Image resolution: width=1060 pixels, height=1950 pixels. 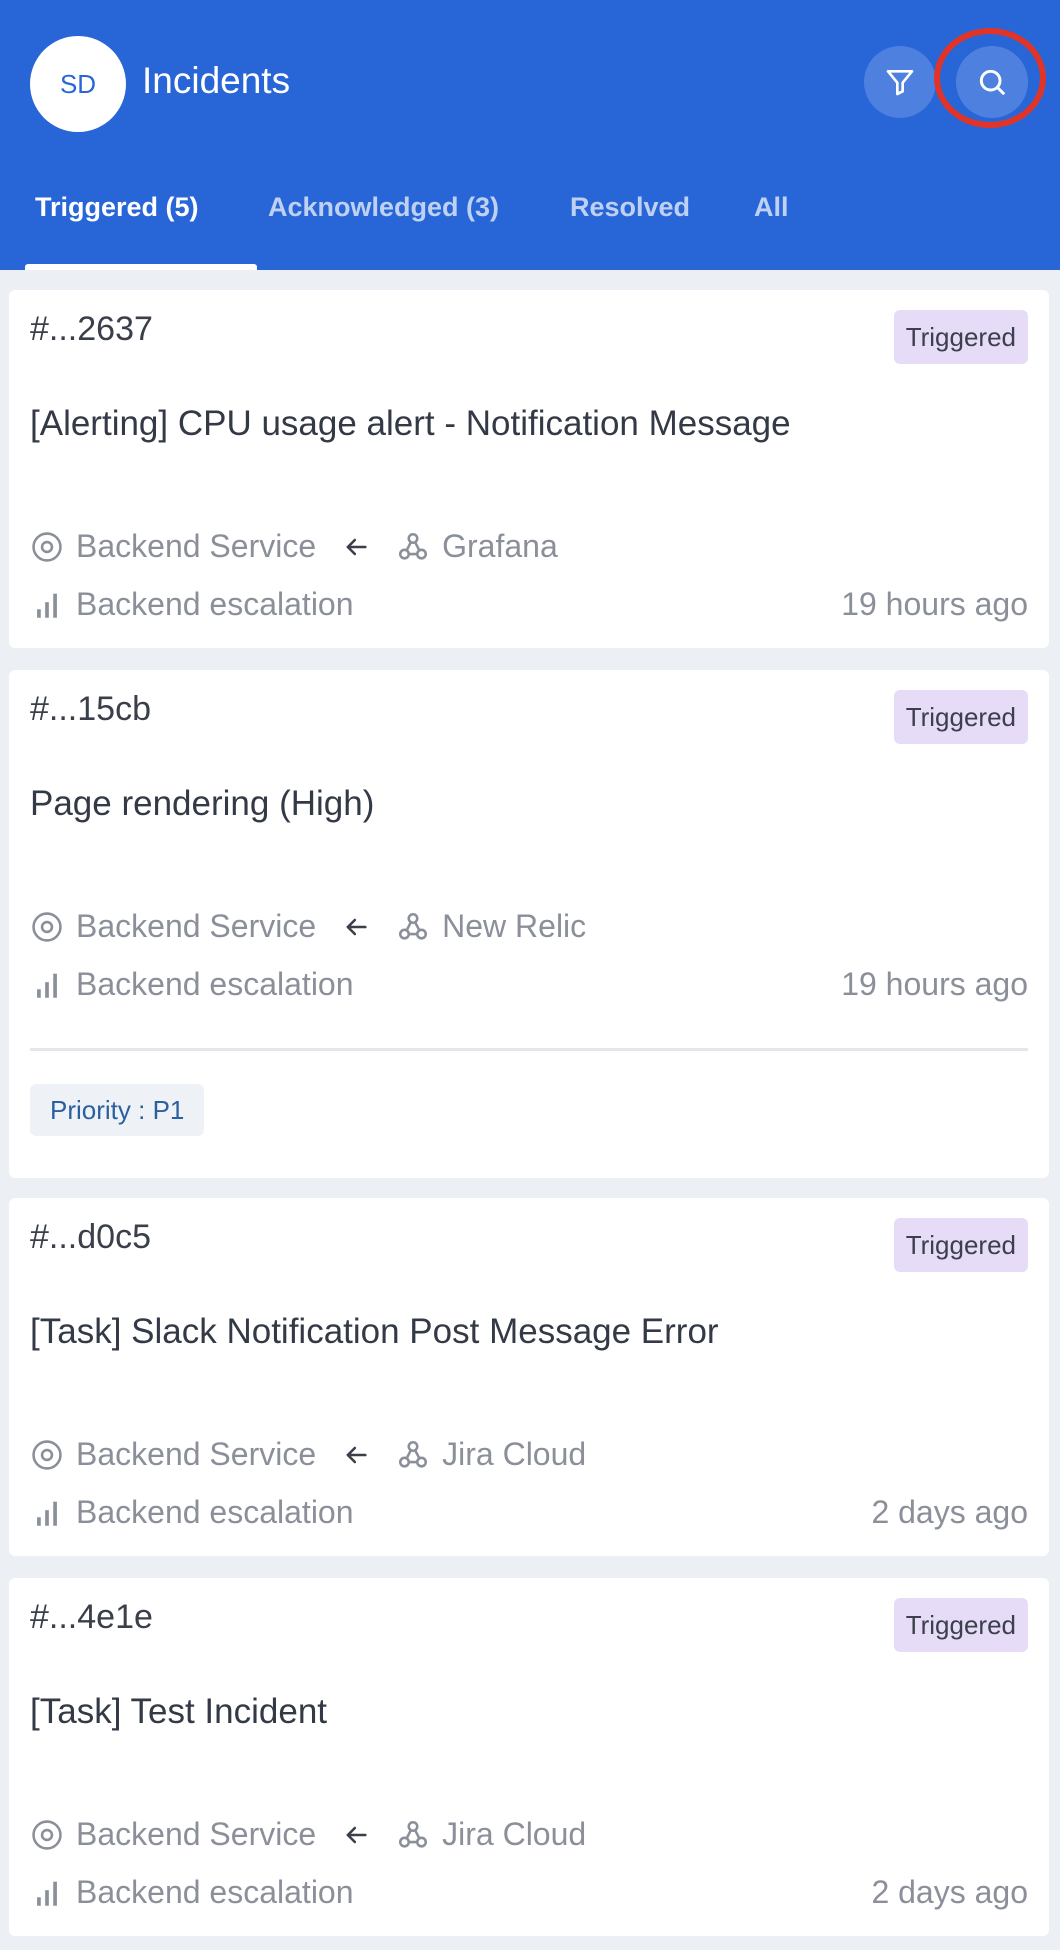 What do you see at coordinates (117, 1110) in the screenshot?
I see `priority-tag: Priority : P1` at bounding box center [117, 1110].